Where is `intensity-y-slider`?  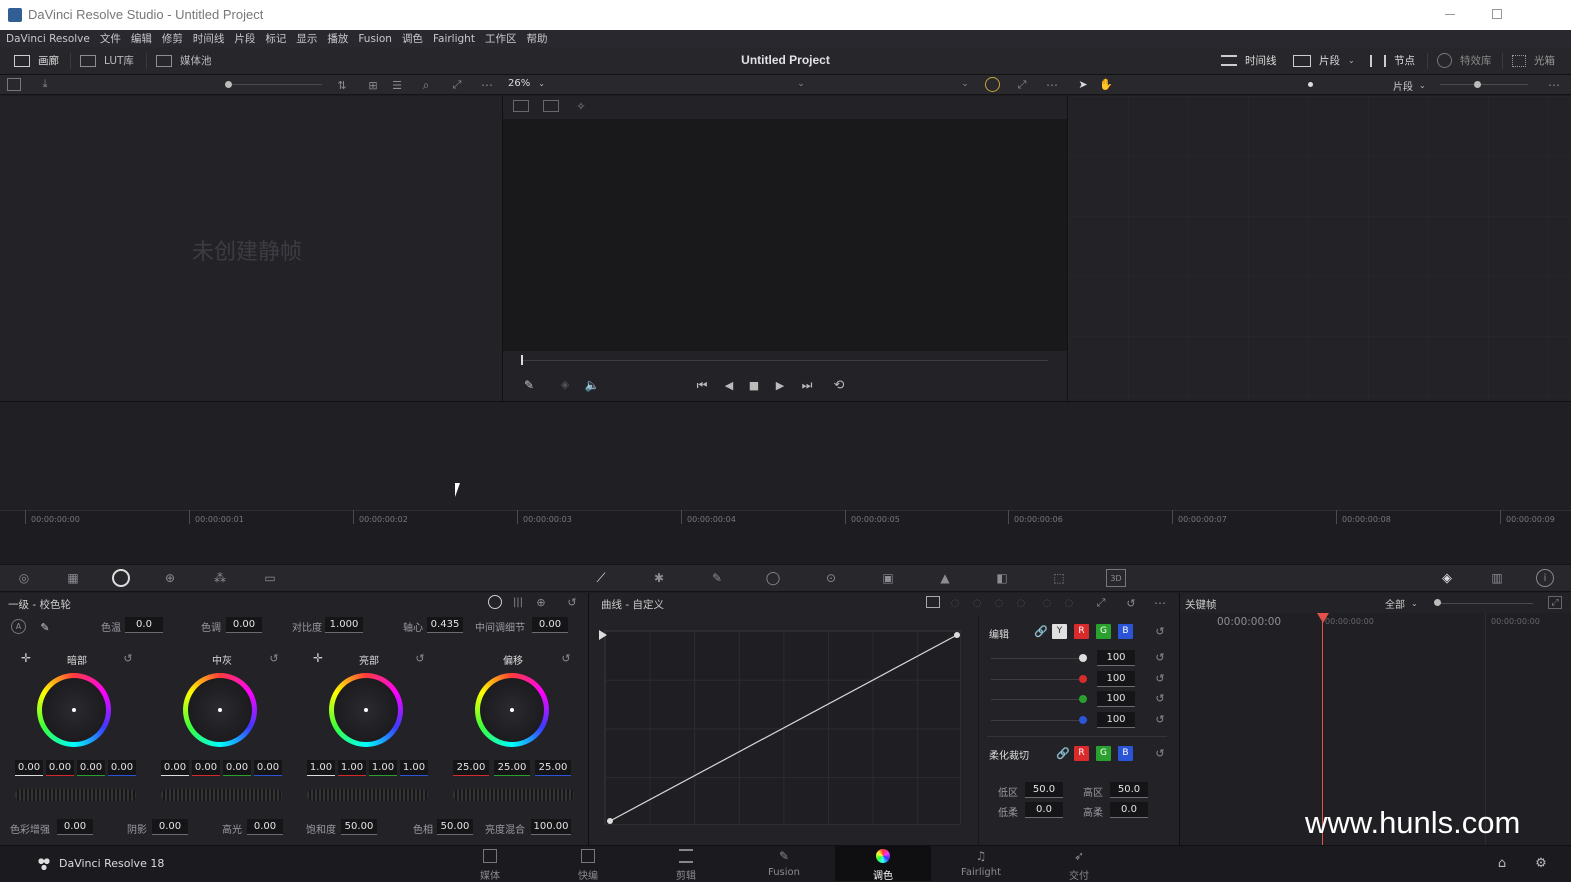
intensity-y-slider is located at coordinates (1037, 658).